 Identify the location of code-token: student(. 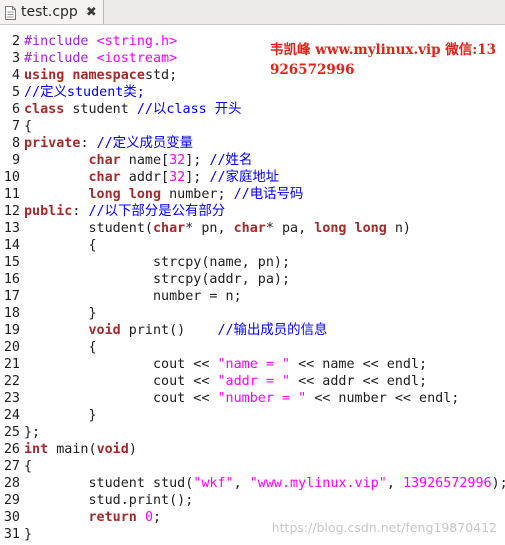
(88, 228).